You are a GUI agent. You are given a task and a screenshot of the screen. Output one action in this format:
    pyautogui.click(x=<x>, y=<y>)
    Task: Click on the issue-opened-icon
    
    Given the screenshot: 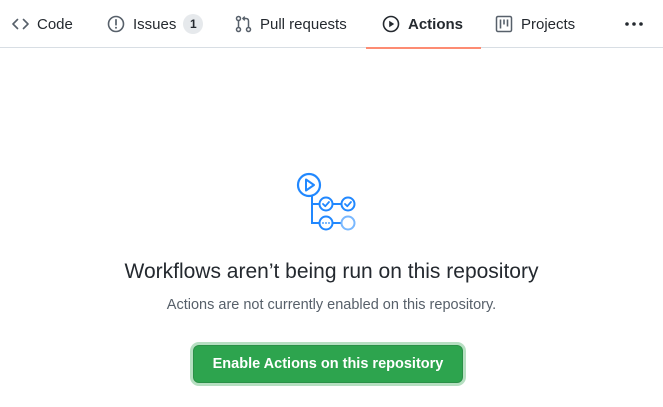 What is the action you would take?
    pyautogui.click(x=116, y=24)
    